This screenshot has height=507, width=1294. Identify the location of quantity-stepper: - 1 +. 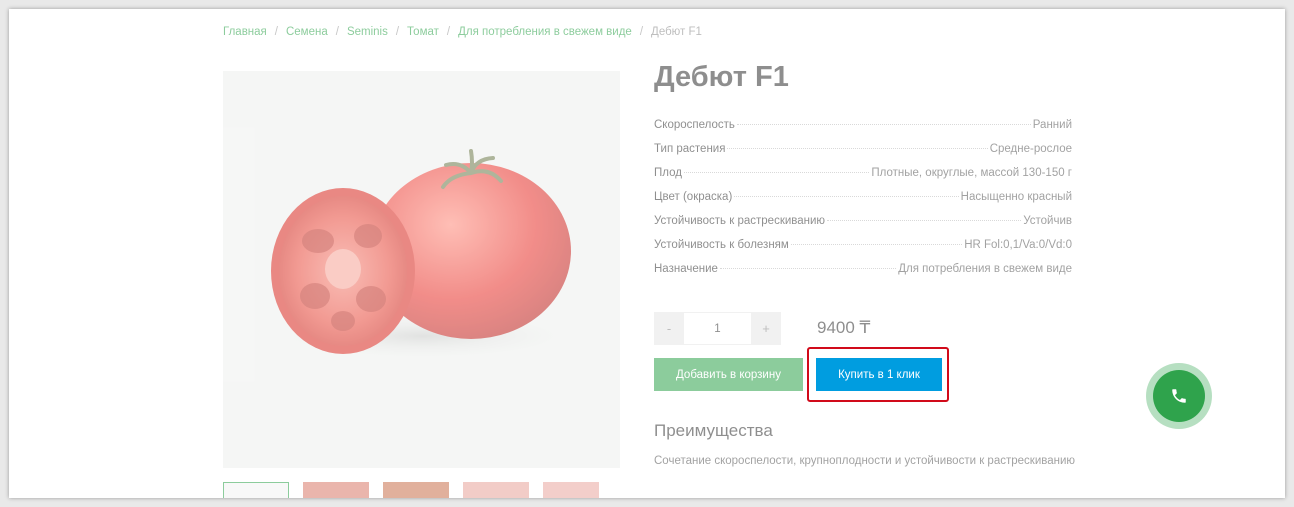
(717, 328).